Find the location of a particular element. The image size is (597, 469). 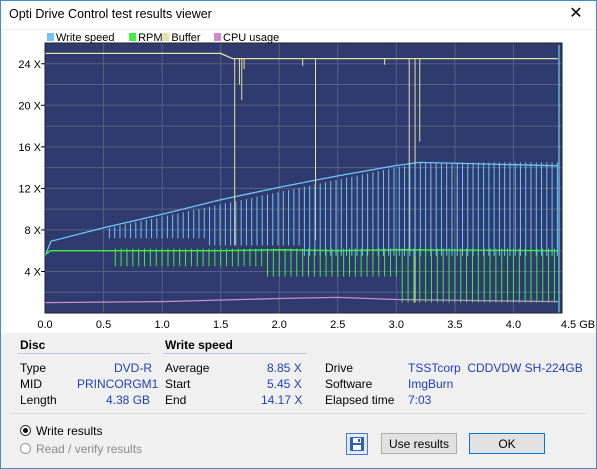

y-tick-label: 4 X is located at coordinates (32, 272).